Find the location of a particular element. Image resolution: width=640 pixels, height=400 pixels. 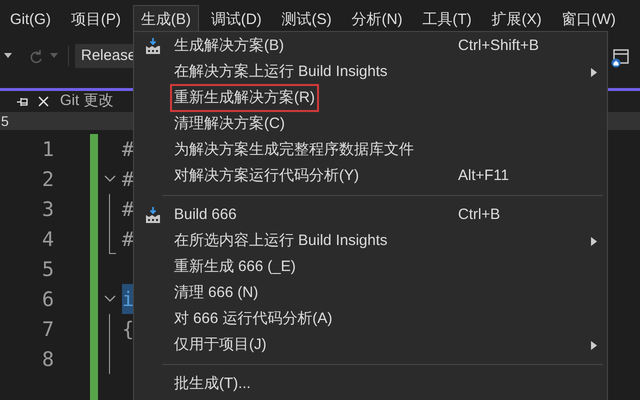

menu-bar-item: 窗口(W) is located at coordinates (589, 20).